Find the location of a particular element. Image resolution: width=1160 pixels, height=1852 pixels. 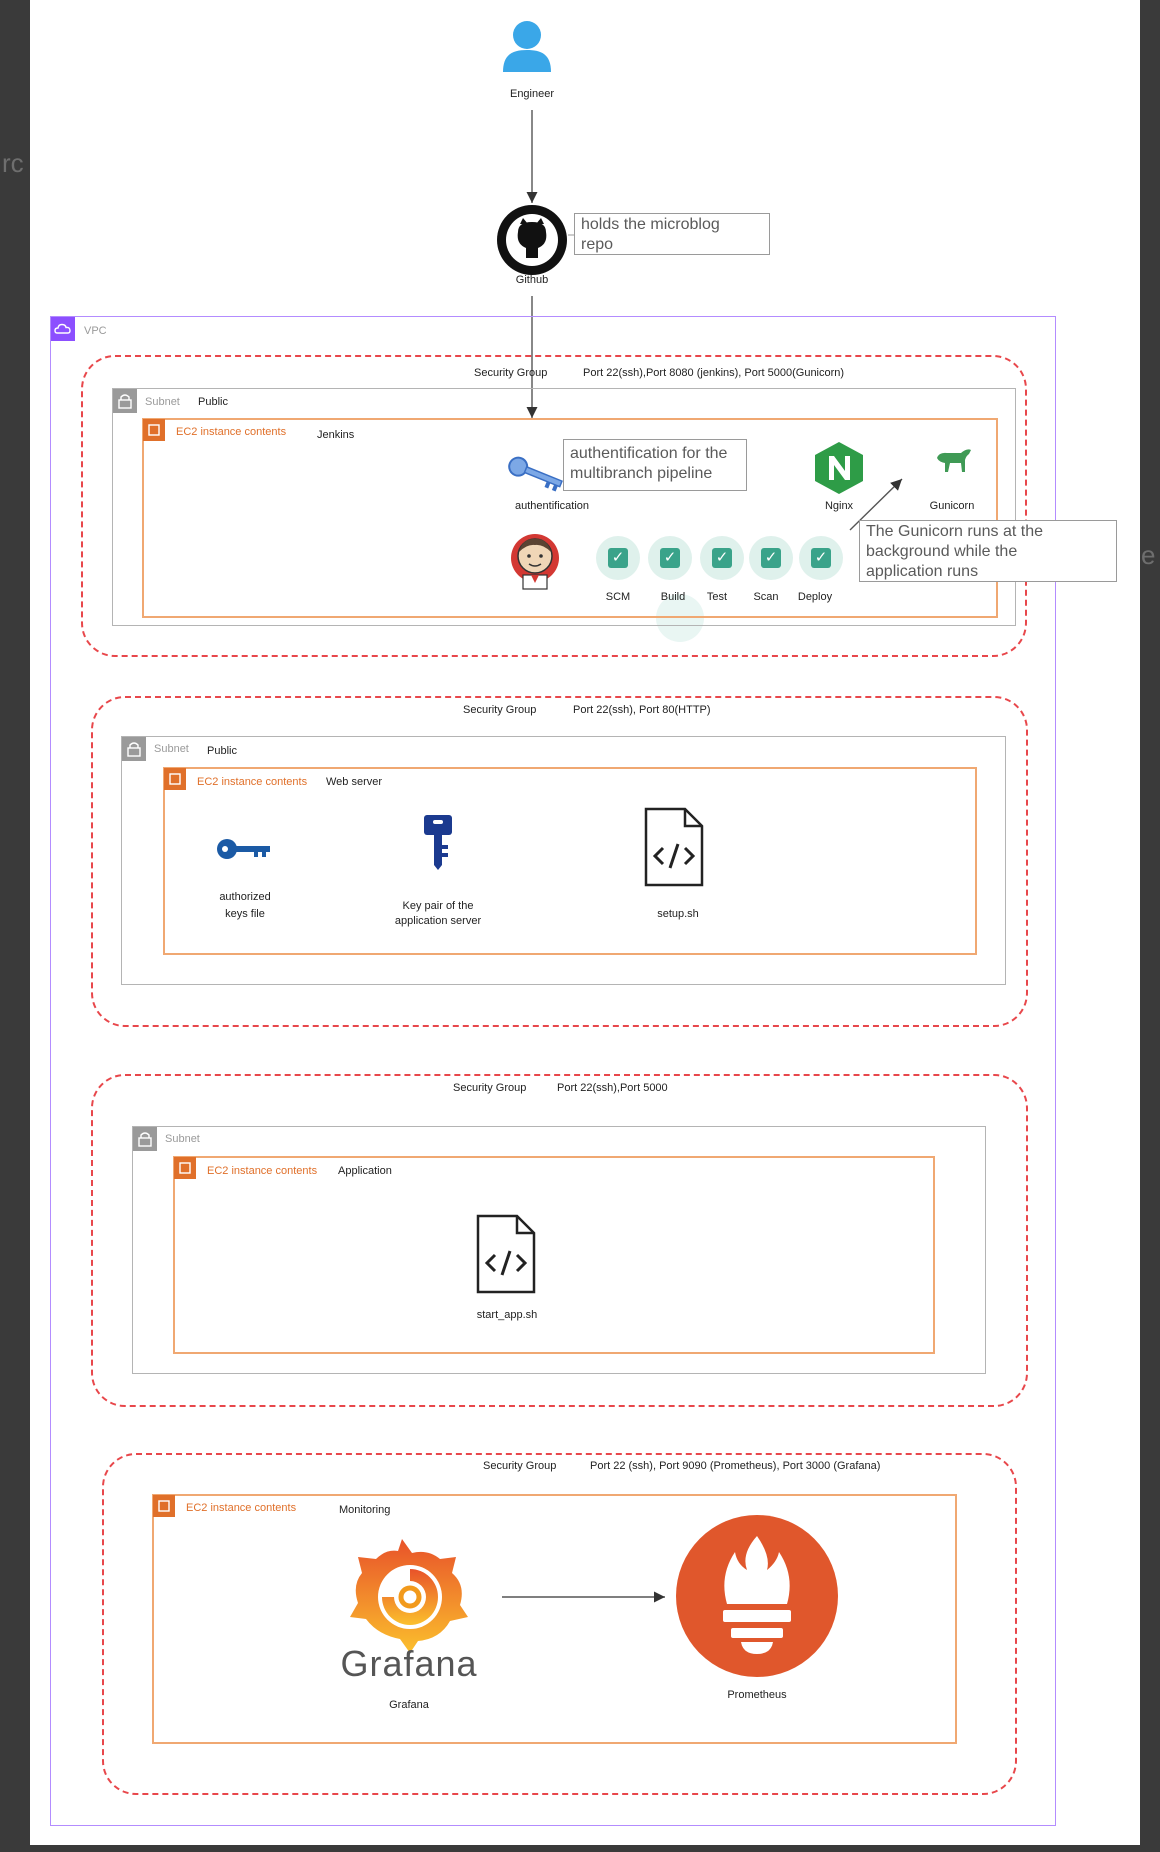

github-icon is located at coordinates (532, 240).